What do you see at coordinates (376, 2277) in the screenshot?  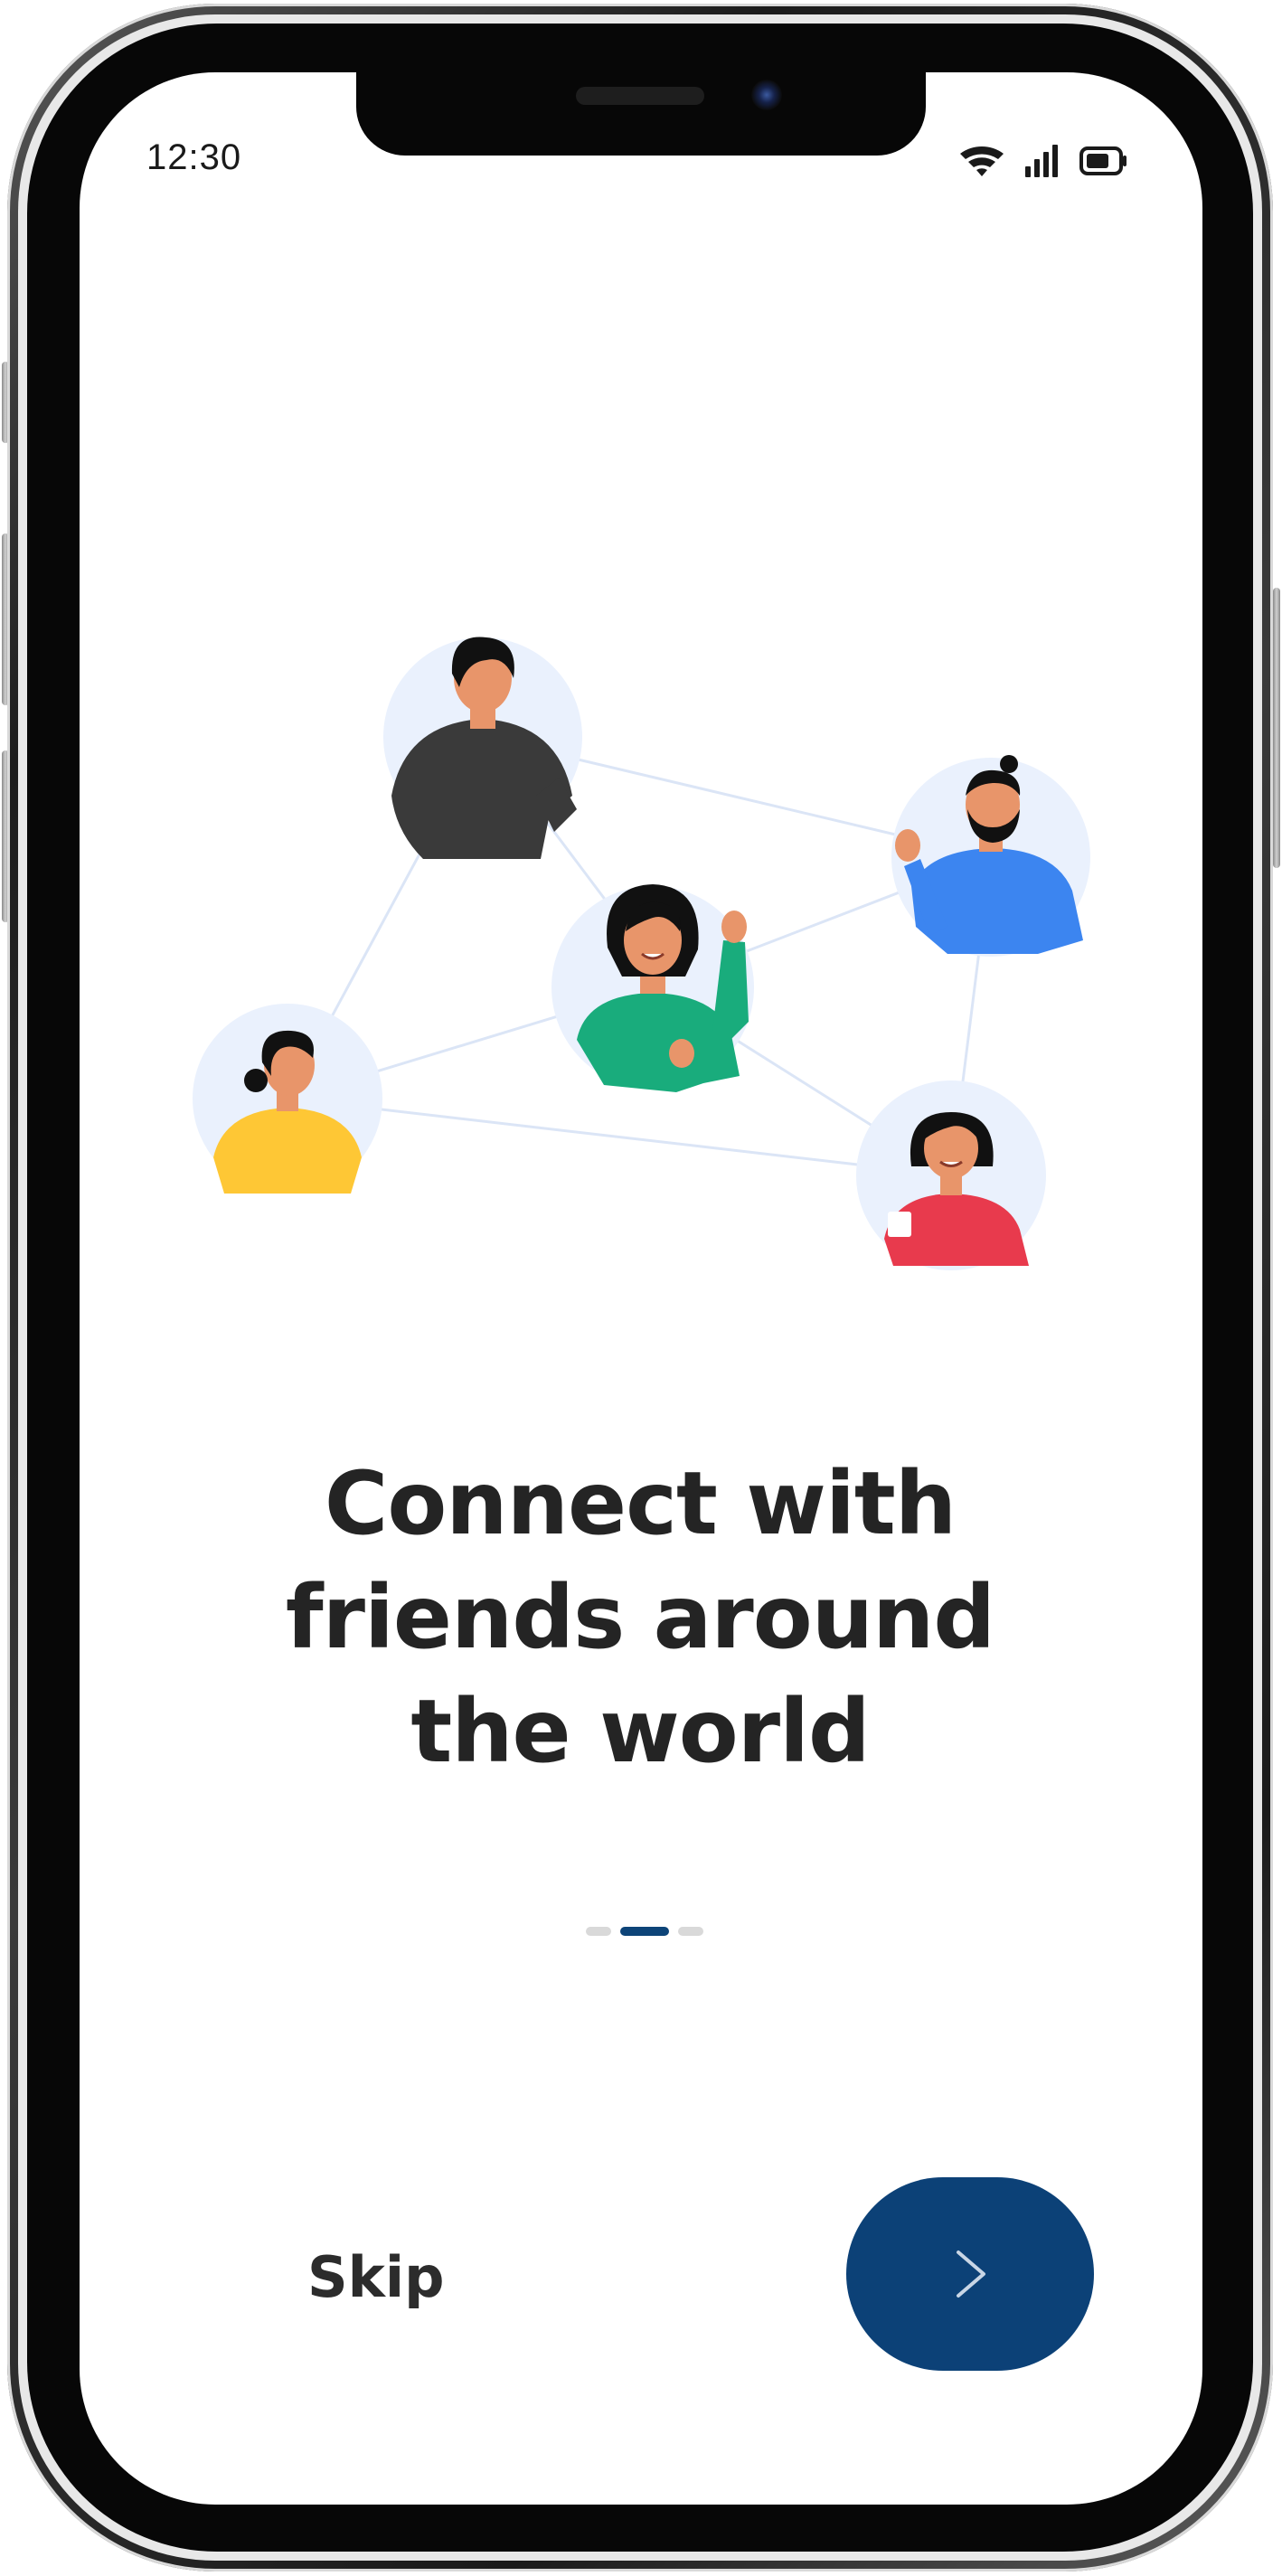 I see `skip-button: Skip` at bounding box center [376, 2277].